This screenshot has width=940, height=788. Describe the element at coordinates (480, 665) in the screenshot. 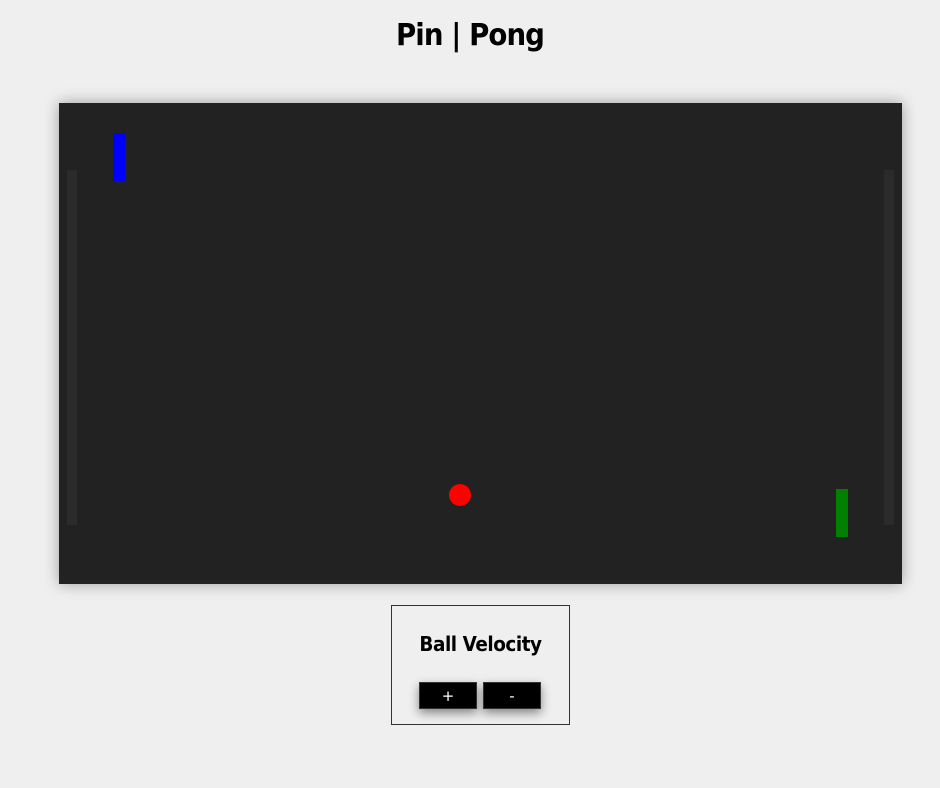

I see `velocity-control-panel: Ball Velocity + -` at that location.